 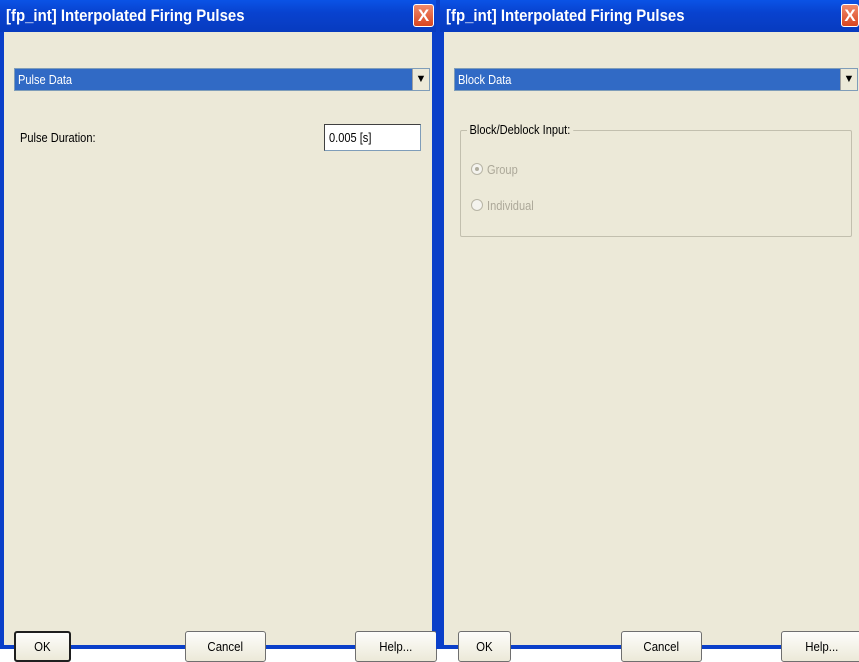 I want to click on pulse-duration-value: 0.005 [s], so click(x=350, y=137).